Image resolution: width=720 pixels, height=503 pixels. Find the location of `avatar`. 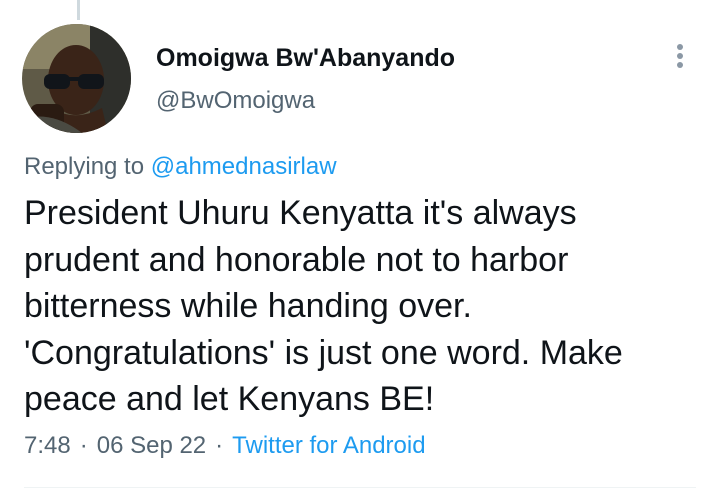

avatar is located at coordinates (76, 78).